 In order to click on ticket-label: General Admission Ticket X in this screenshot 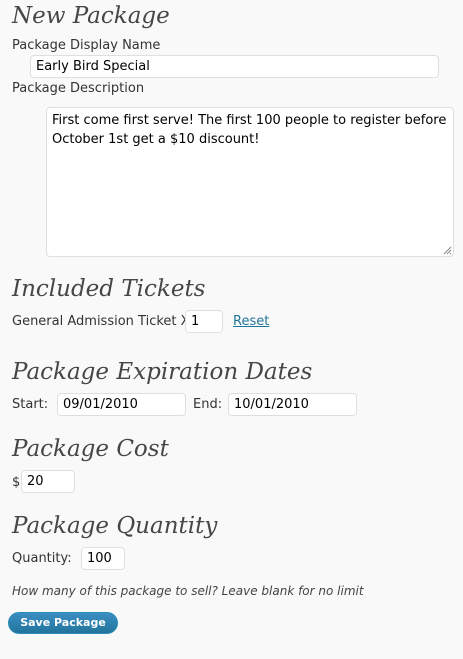, I will do `click(101, 321)`.